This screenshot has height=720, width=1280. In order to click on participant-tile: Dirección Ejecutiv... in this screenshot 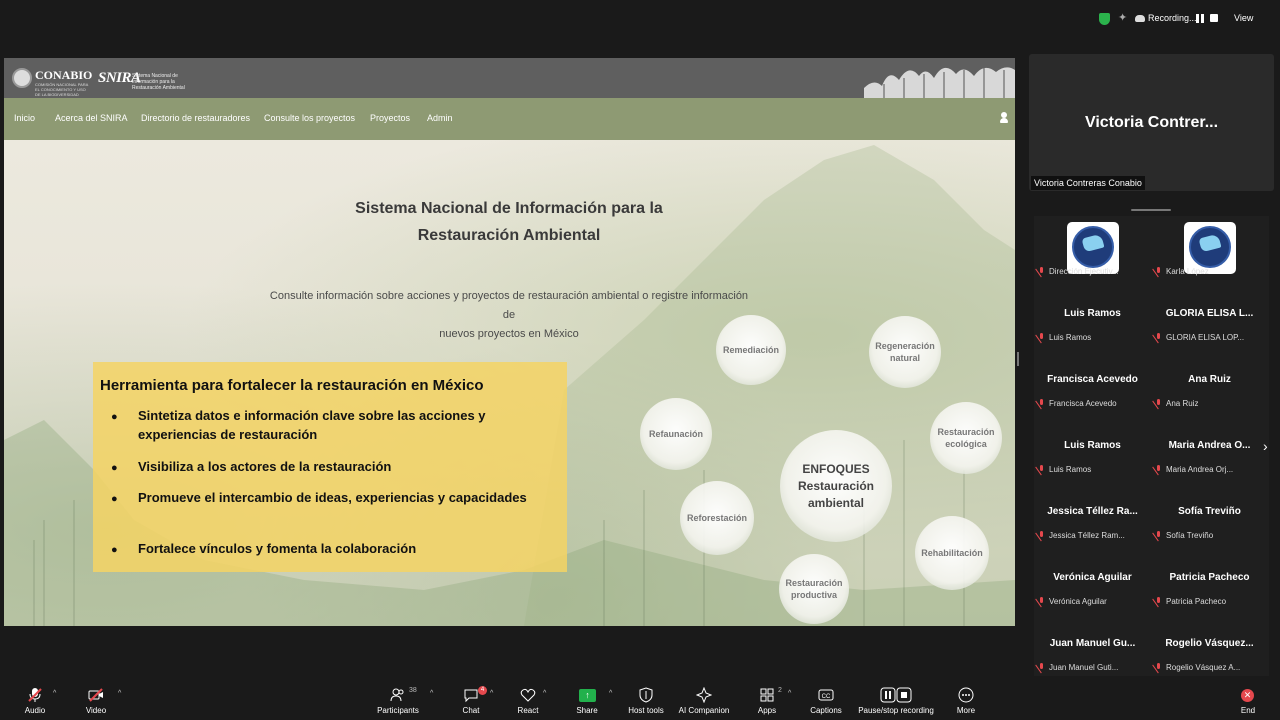, I will do `click(1092, 249)`.